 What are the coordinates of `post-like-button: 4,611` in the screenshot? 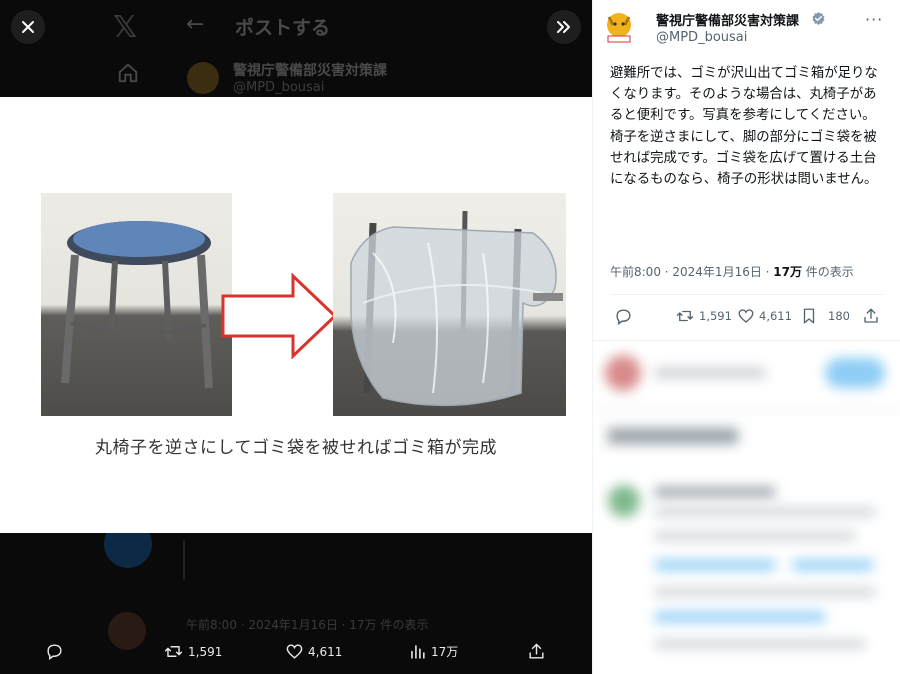 It's located at (764, 316).